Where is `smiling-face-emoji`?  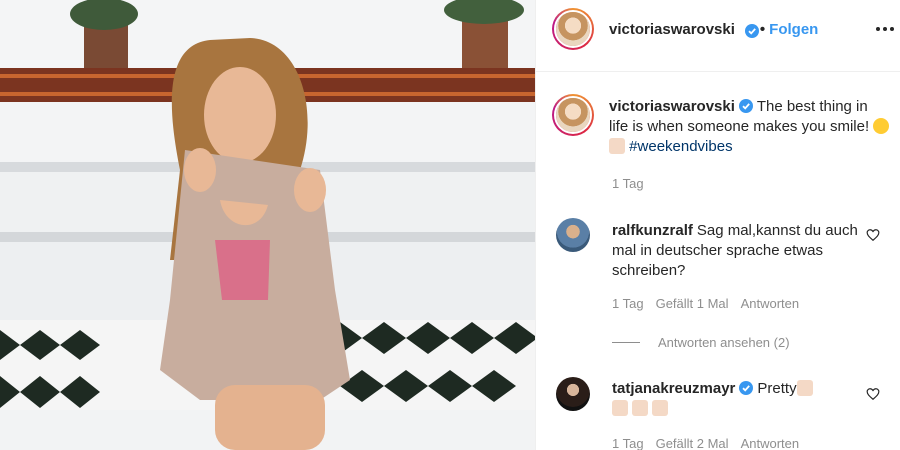
smiling-face-emoji is located at coordinates (881, 126).